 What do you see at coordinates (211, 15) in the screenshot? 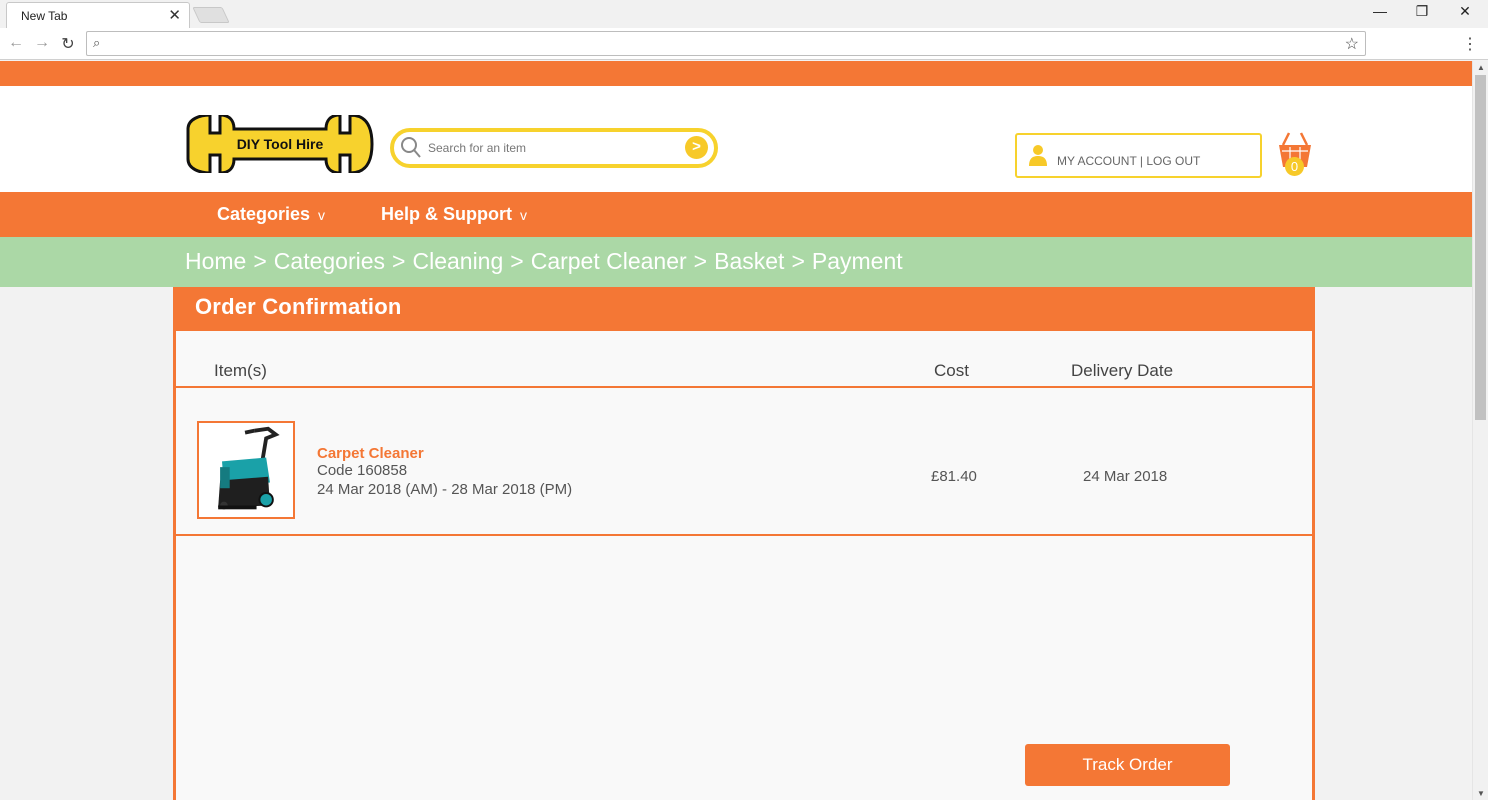
I see `new-tab-button` at bounding box center [211, 15].